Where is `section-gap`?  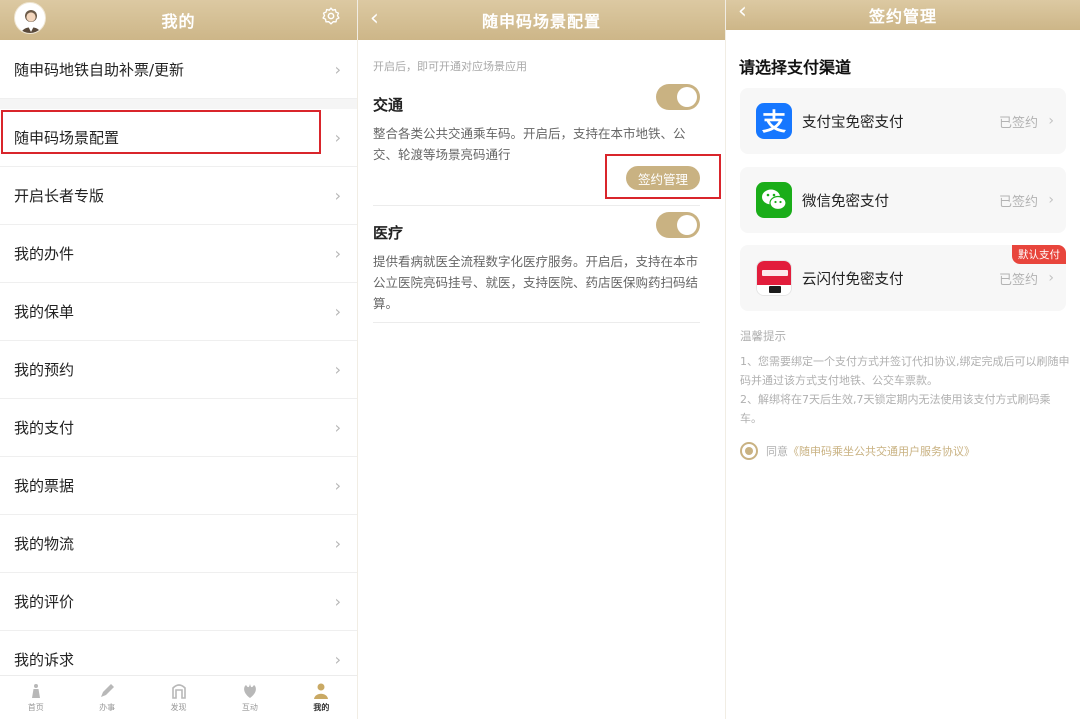 section-gap is located at coordinates (178, 104).